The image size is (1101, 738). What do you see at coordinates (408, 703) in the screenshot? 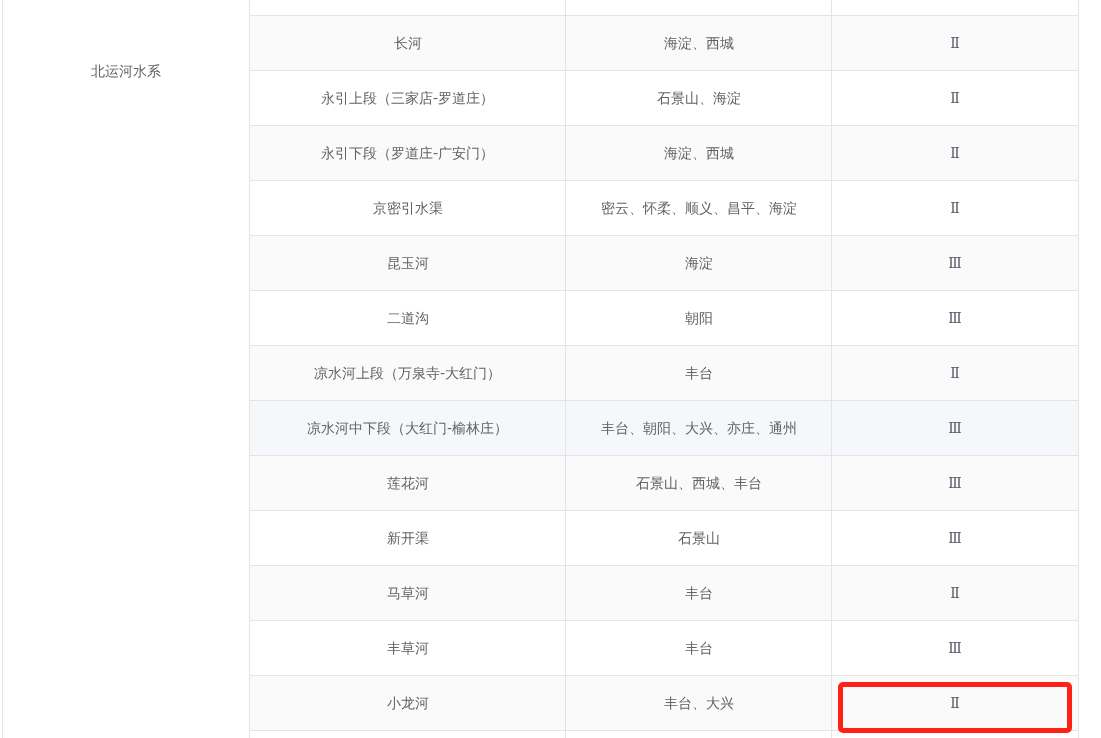
I see `table-cell: 小龙河` at bounding box center [408, 703].